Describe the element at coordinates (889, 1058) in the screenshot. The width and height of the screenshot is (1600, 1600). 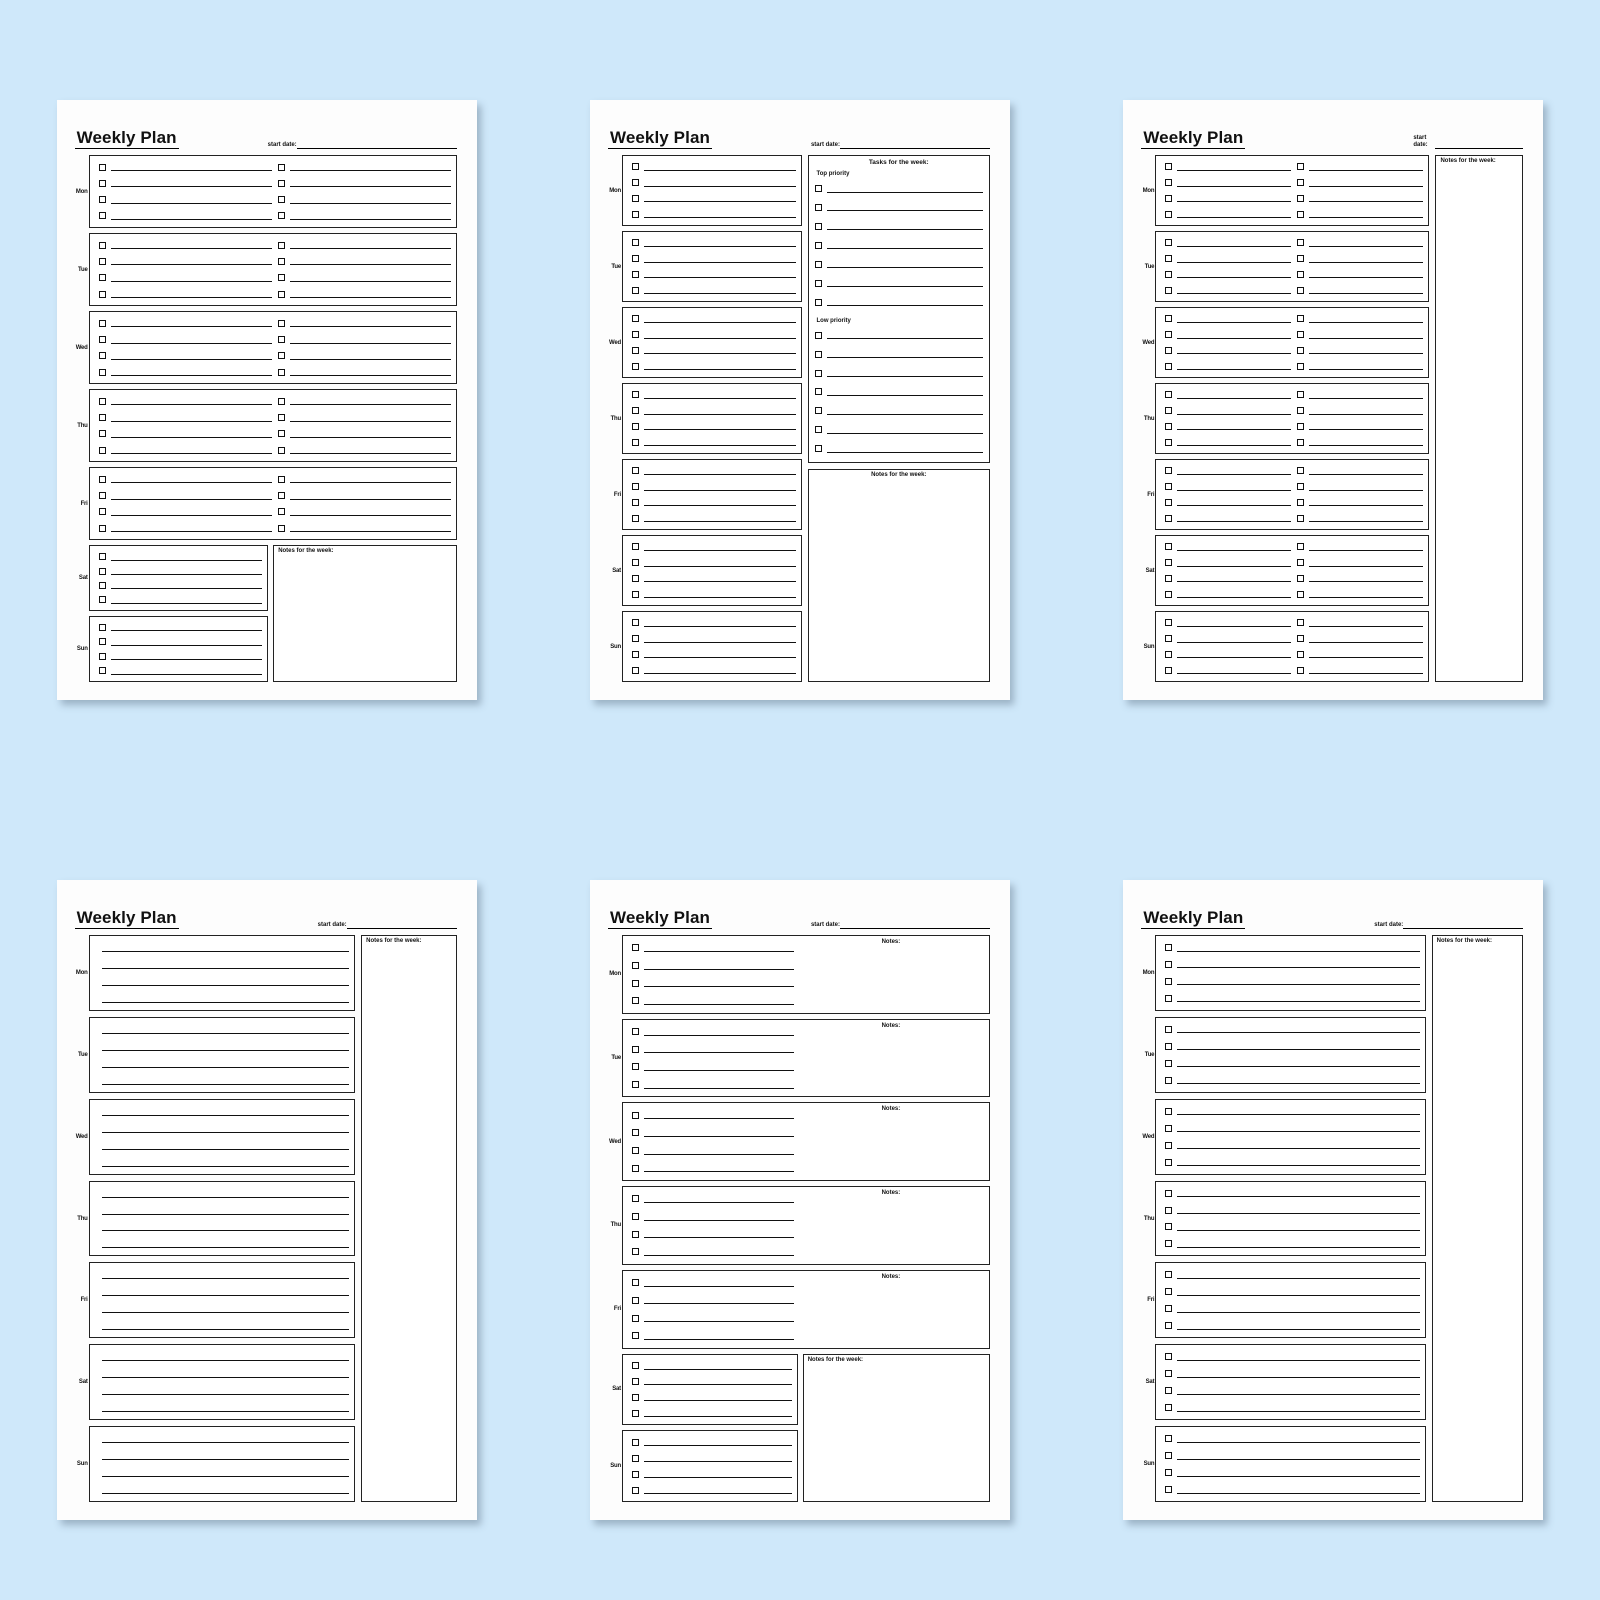
I see `day-notes-panel: Notes:` at that location.